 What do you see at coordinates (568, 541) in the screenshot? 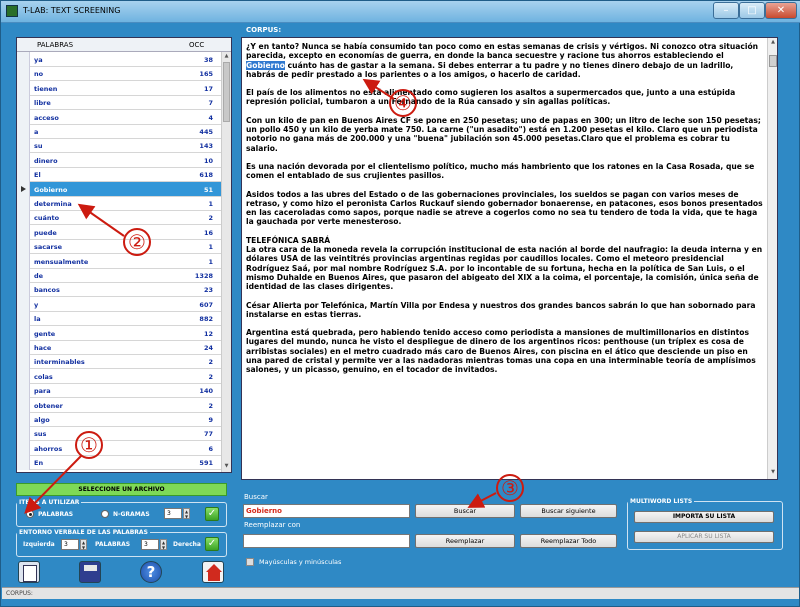
I see `replace-all-button: Reemplazar Todo` at bounding box center [568, 541].